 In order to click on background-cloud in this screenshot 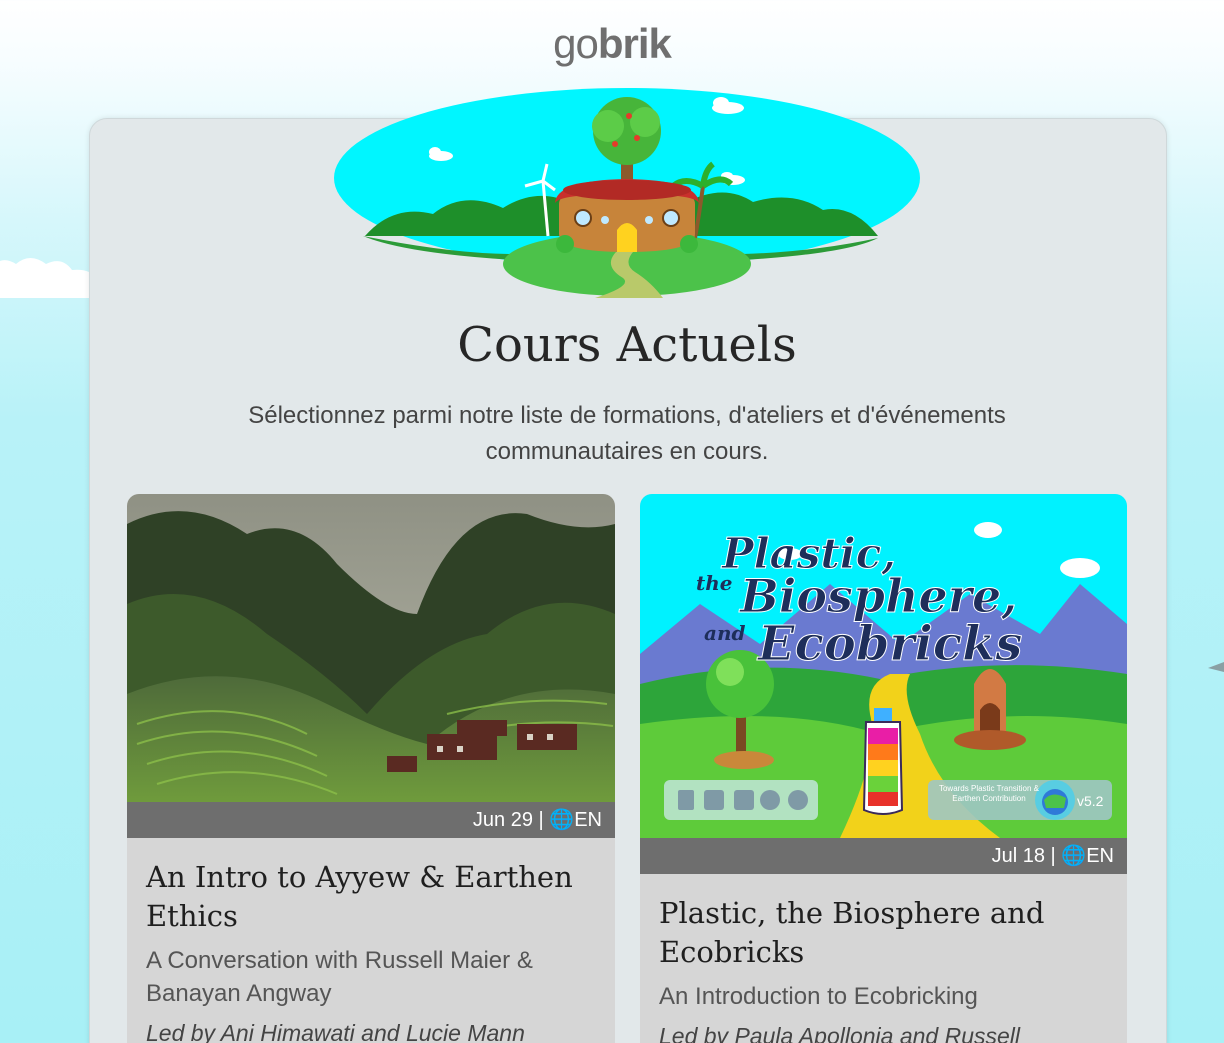, I will do `click(50, 278)`.